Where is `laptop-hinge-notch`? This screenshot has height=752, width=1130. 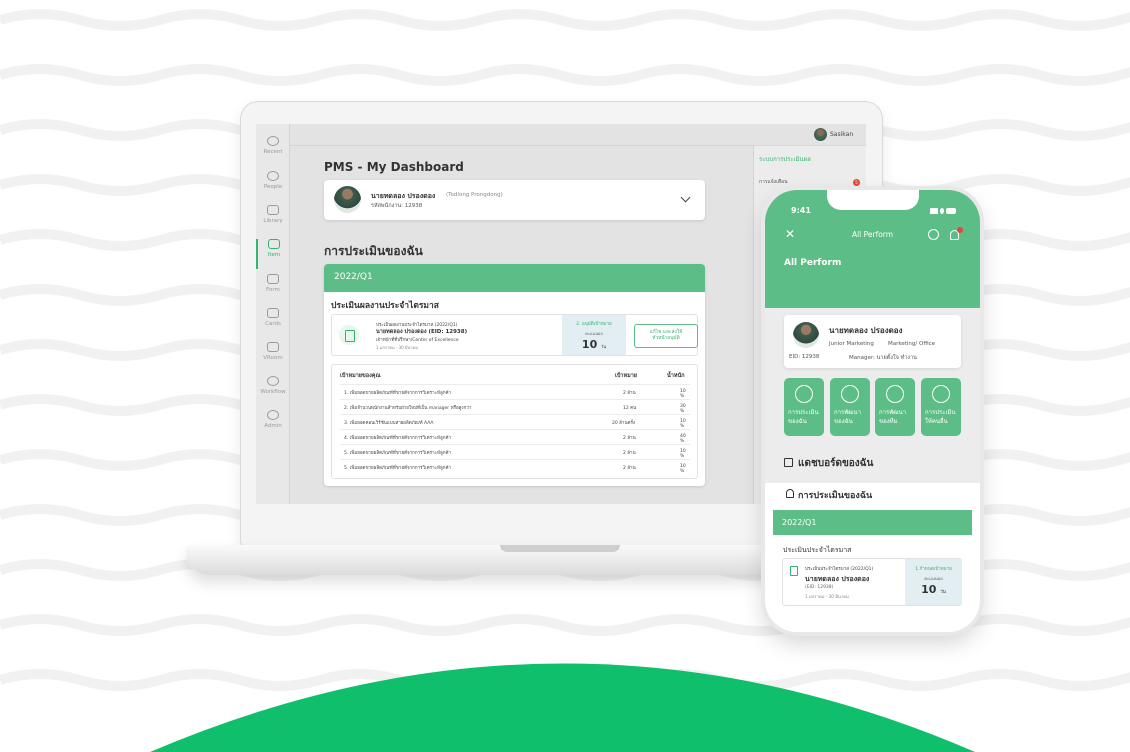
laptop-hinge-notch is located at coordinates (560, 548).